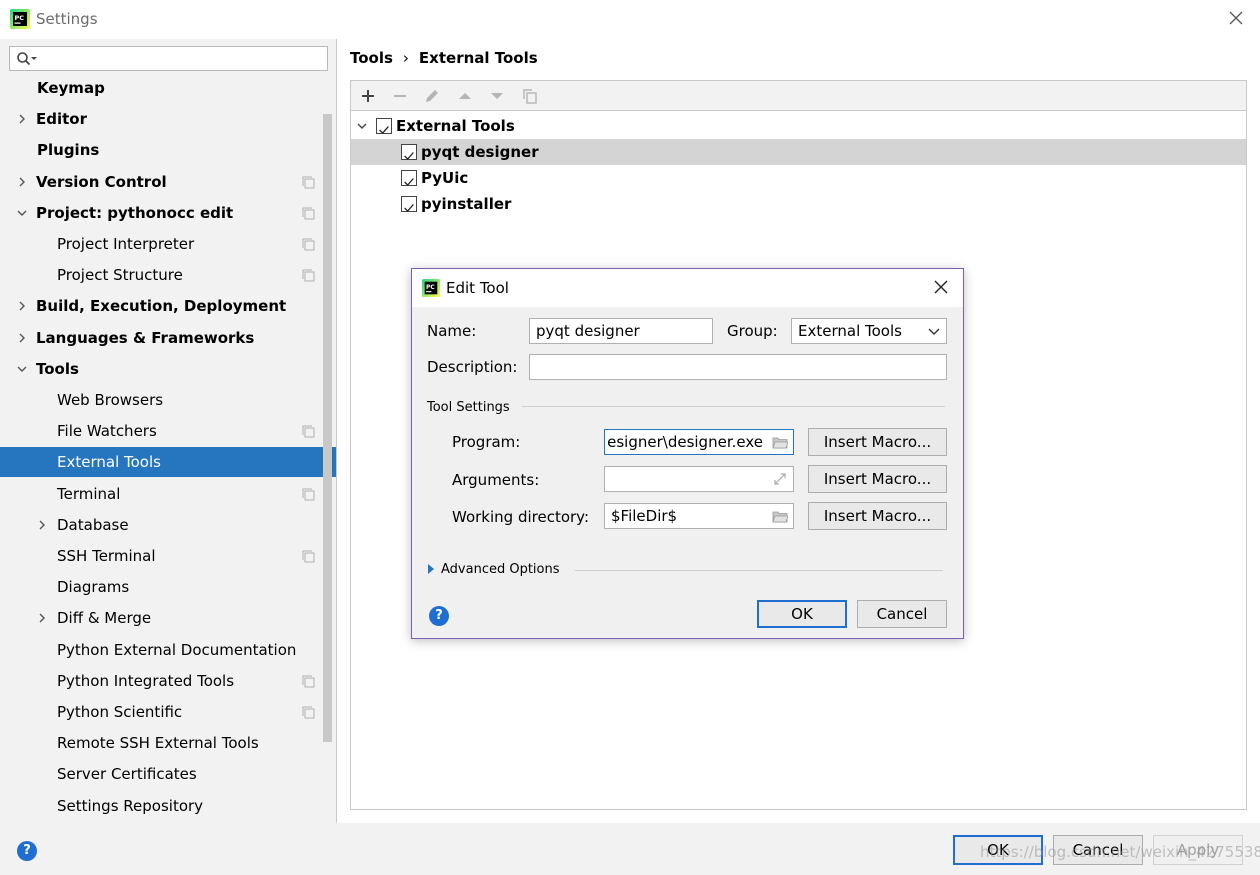  Describe the element at coordinates (780, 479) in the screenshot. I see `expand-icon` at that location.